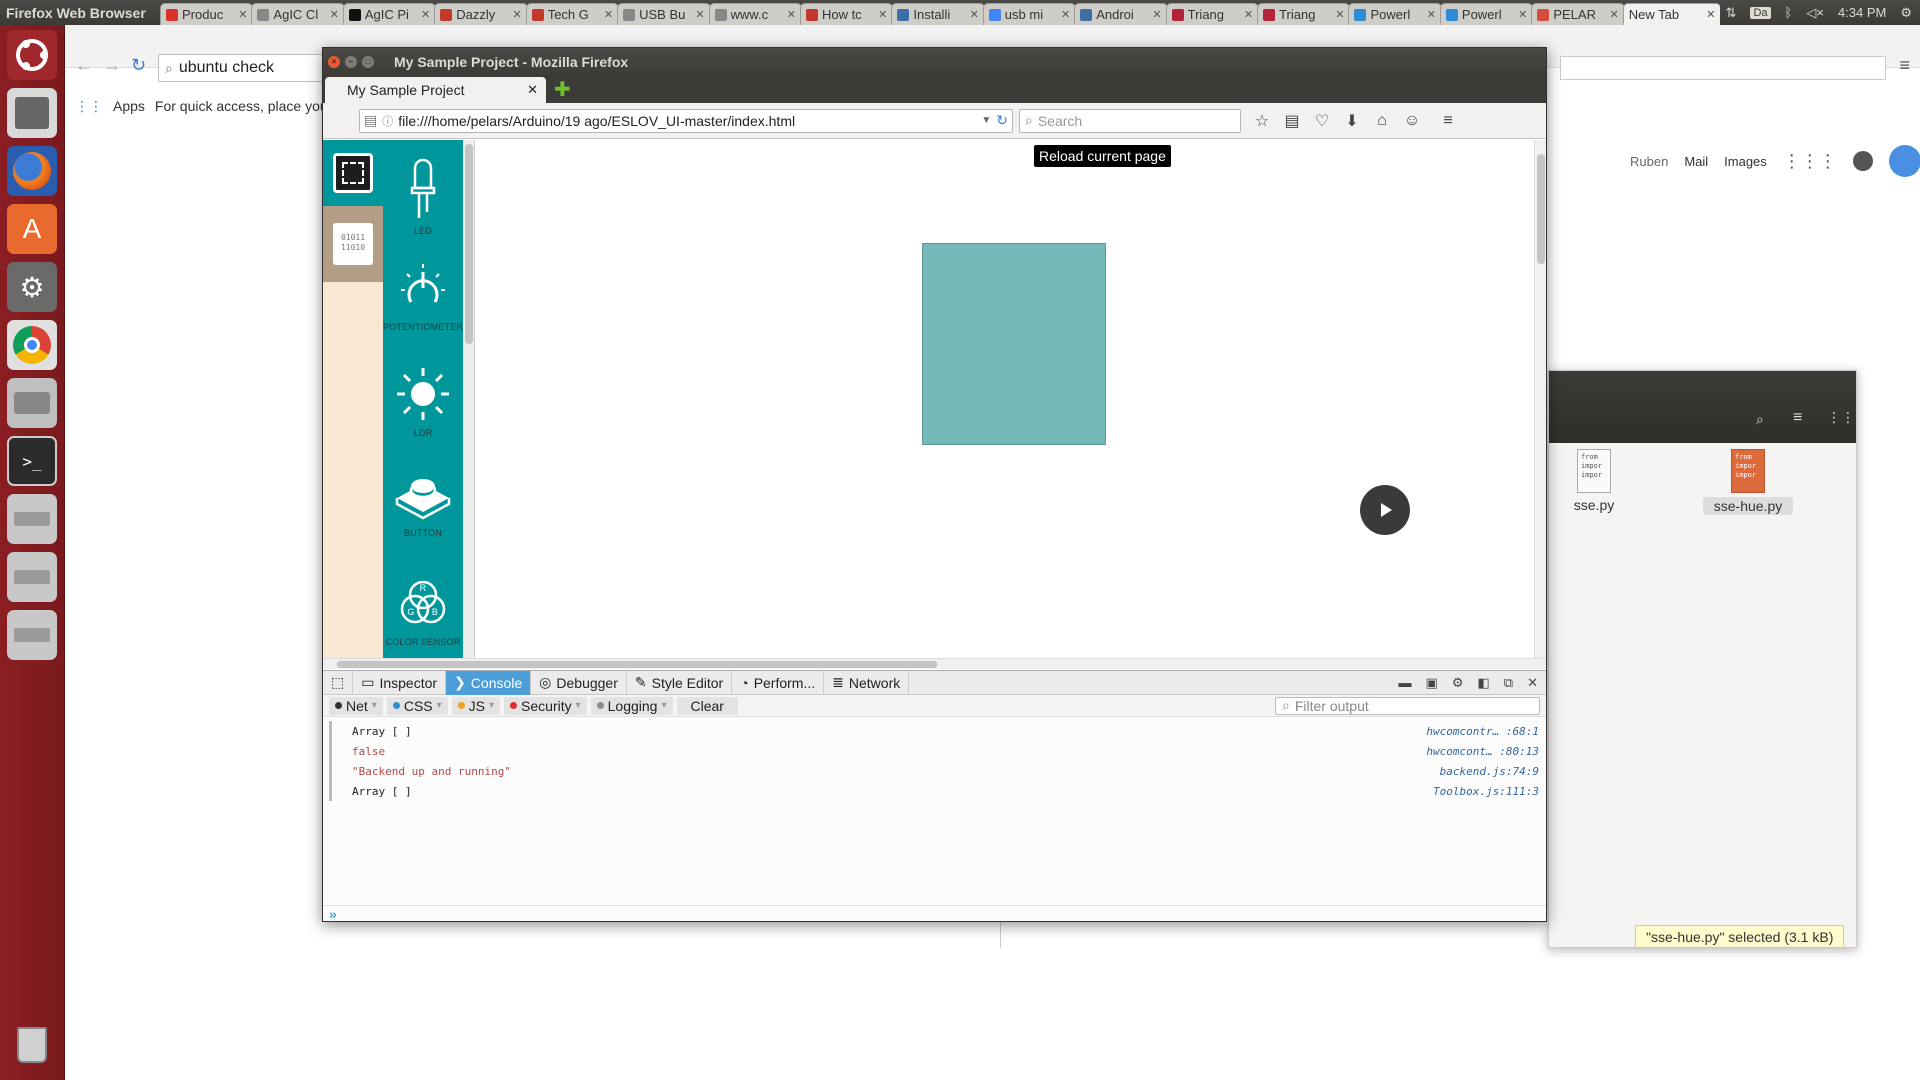 The height and width of the screenshot is (1080, 1920). I want to click on settings-gear-icon: ⚙, so click(1906, 13).